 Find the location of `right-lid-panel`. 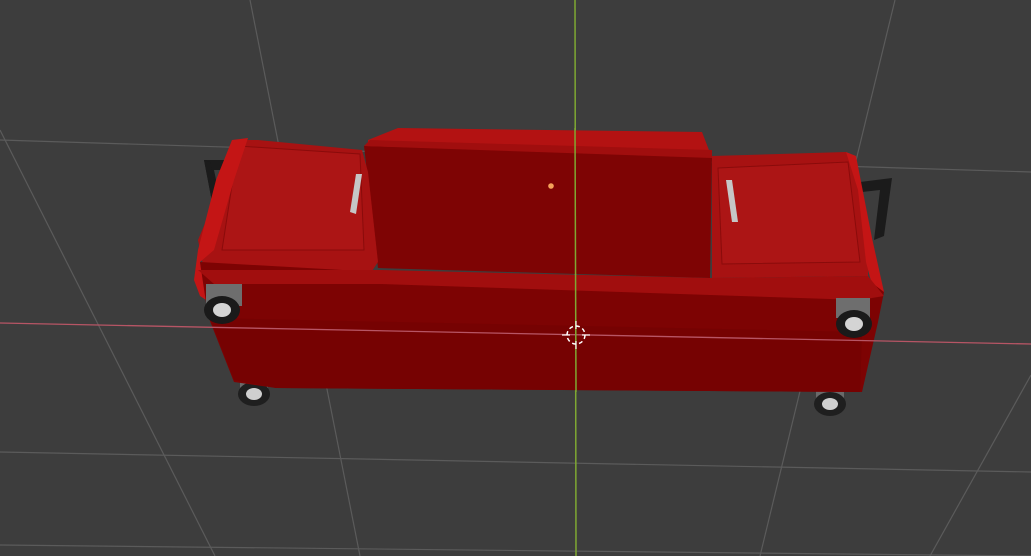

right-lid-panel is located at coordinates (789, 213).